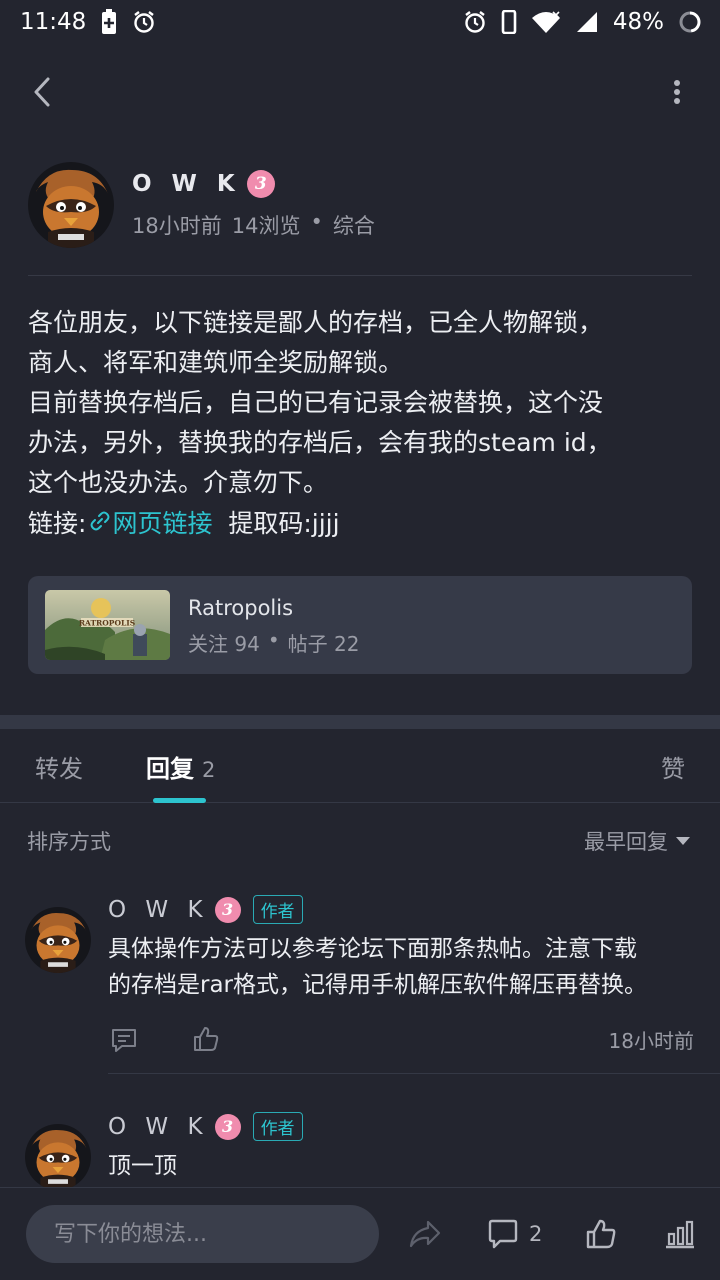 The height and width of the screenshot is (1280, 720). Describe the element at coordinates (241, 608) in the screenshot. I see `game-name: Ratropolis` at that location.